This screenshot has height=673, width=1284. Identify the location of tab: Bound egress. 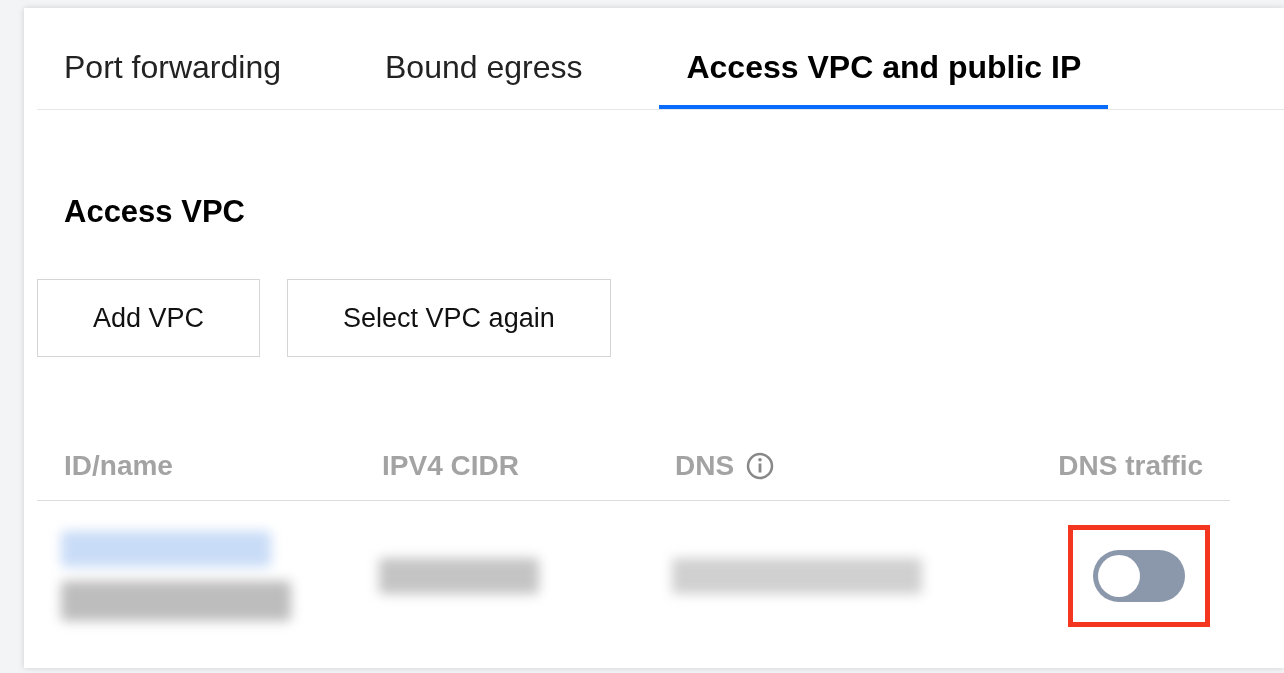
(484, 80).